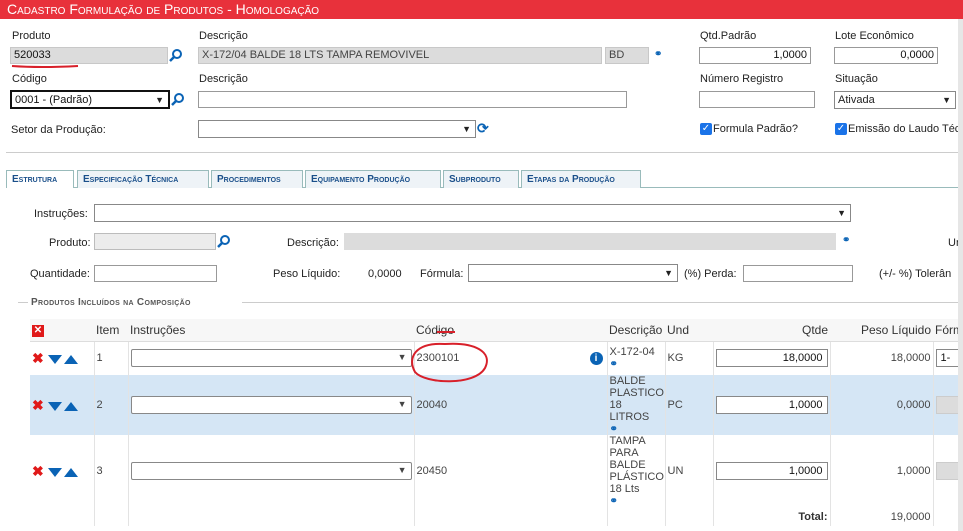 The width and height of the screenshot is (963, 531). I want to click on produto-input: 520033, so click(89, 55).